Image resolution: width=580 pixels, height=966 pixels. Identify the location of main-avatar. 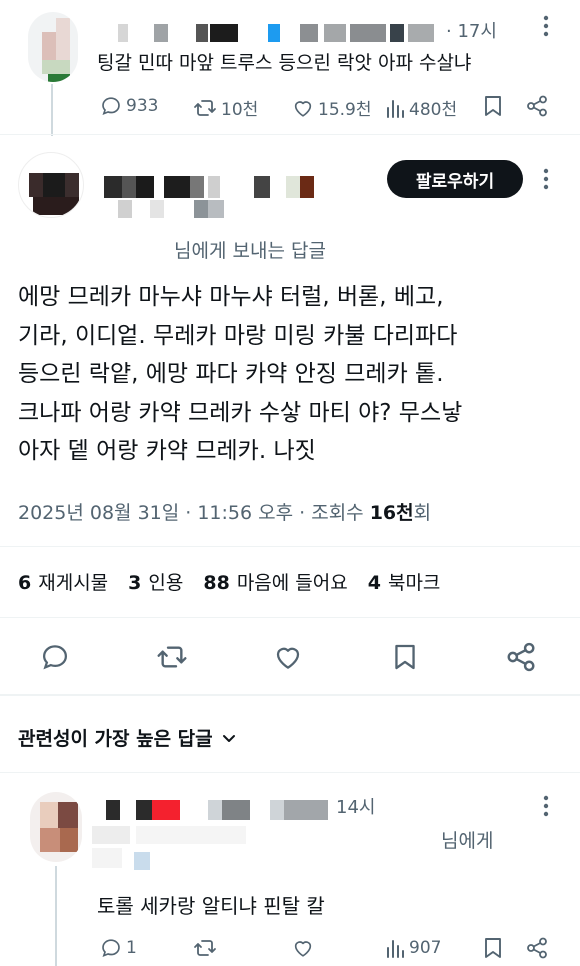
(51, 185).